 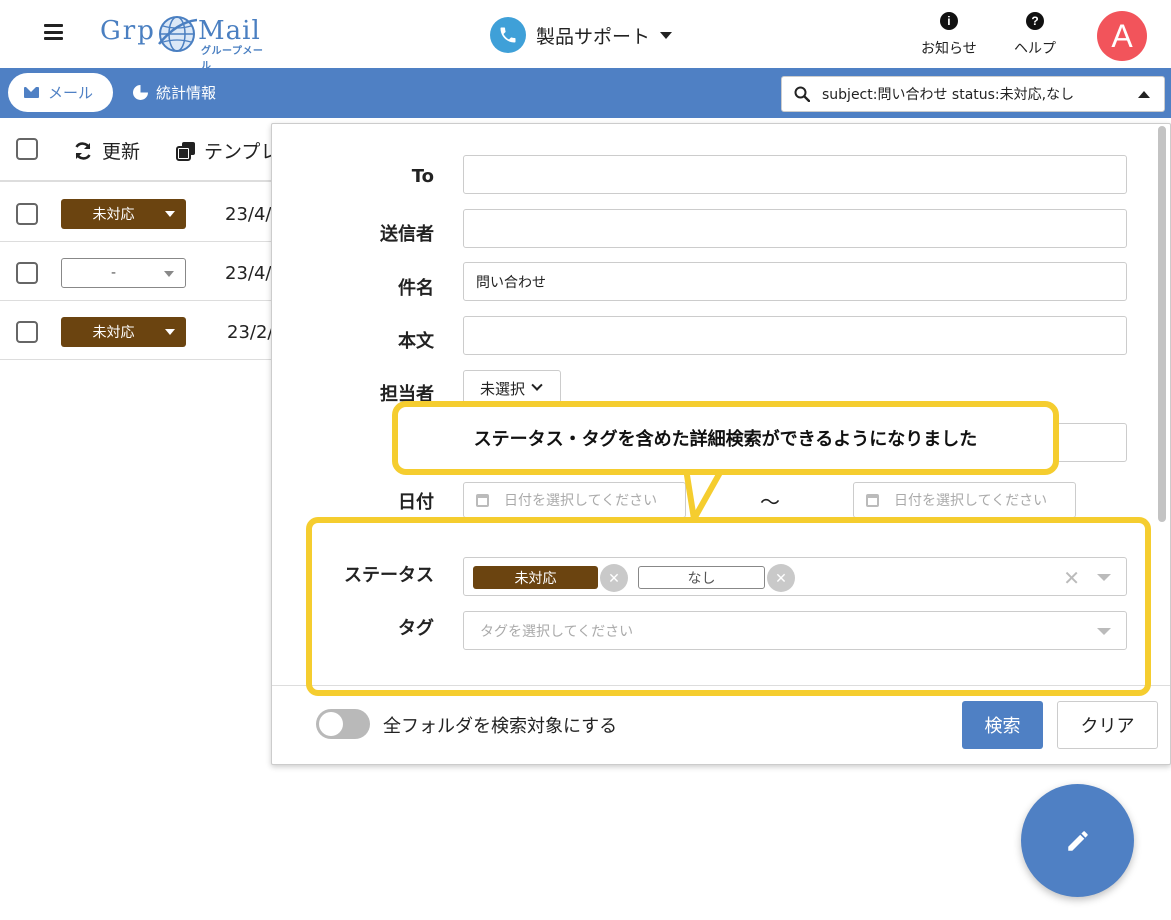 I want to click on product-selector: 製品サポート, so click(x=581, y=35).